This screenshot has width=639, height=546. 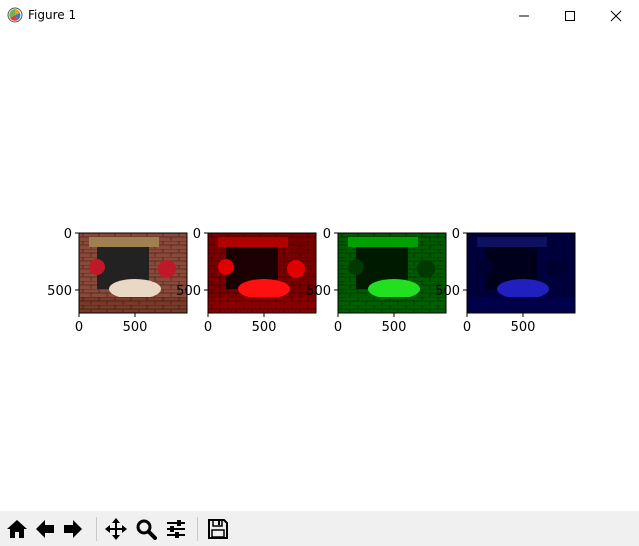 I want to click on forward-button, so click(x=73, y=529).